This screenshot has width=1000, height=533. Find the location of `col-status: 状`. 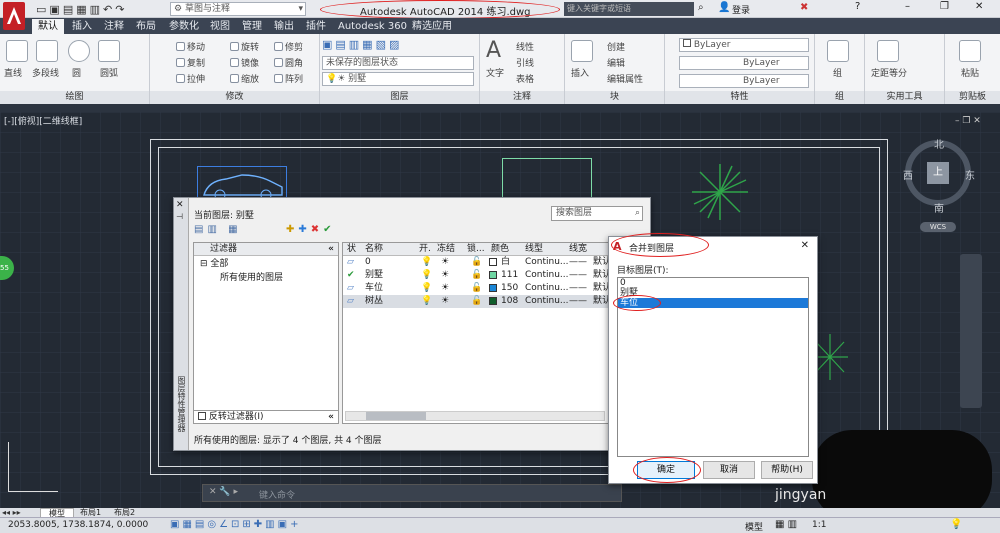

col-status: 状 is located at coordinates (351, 249).